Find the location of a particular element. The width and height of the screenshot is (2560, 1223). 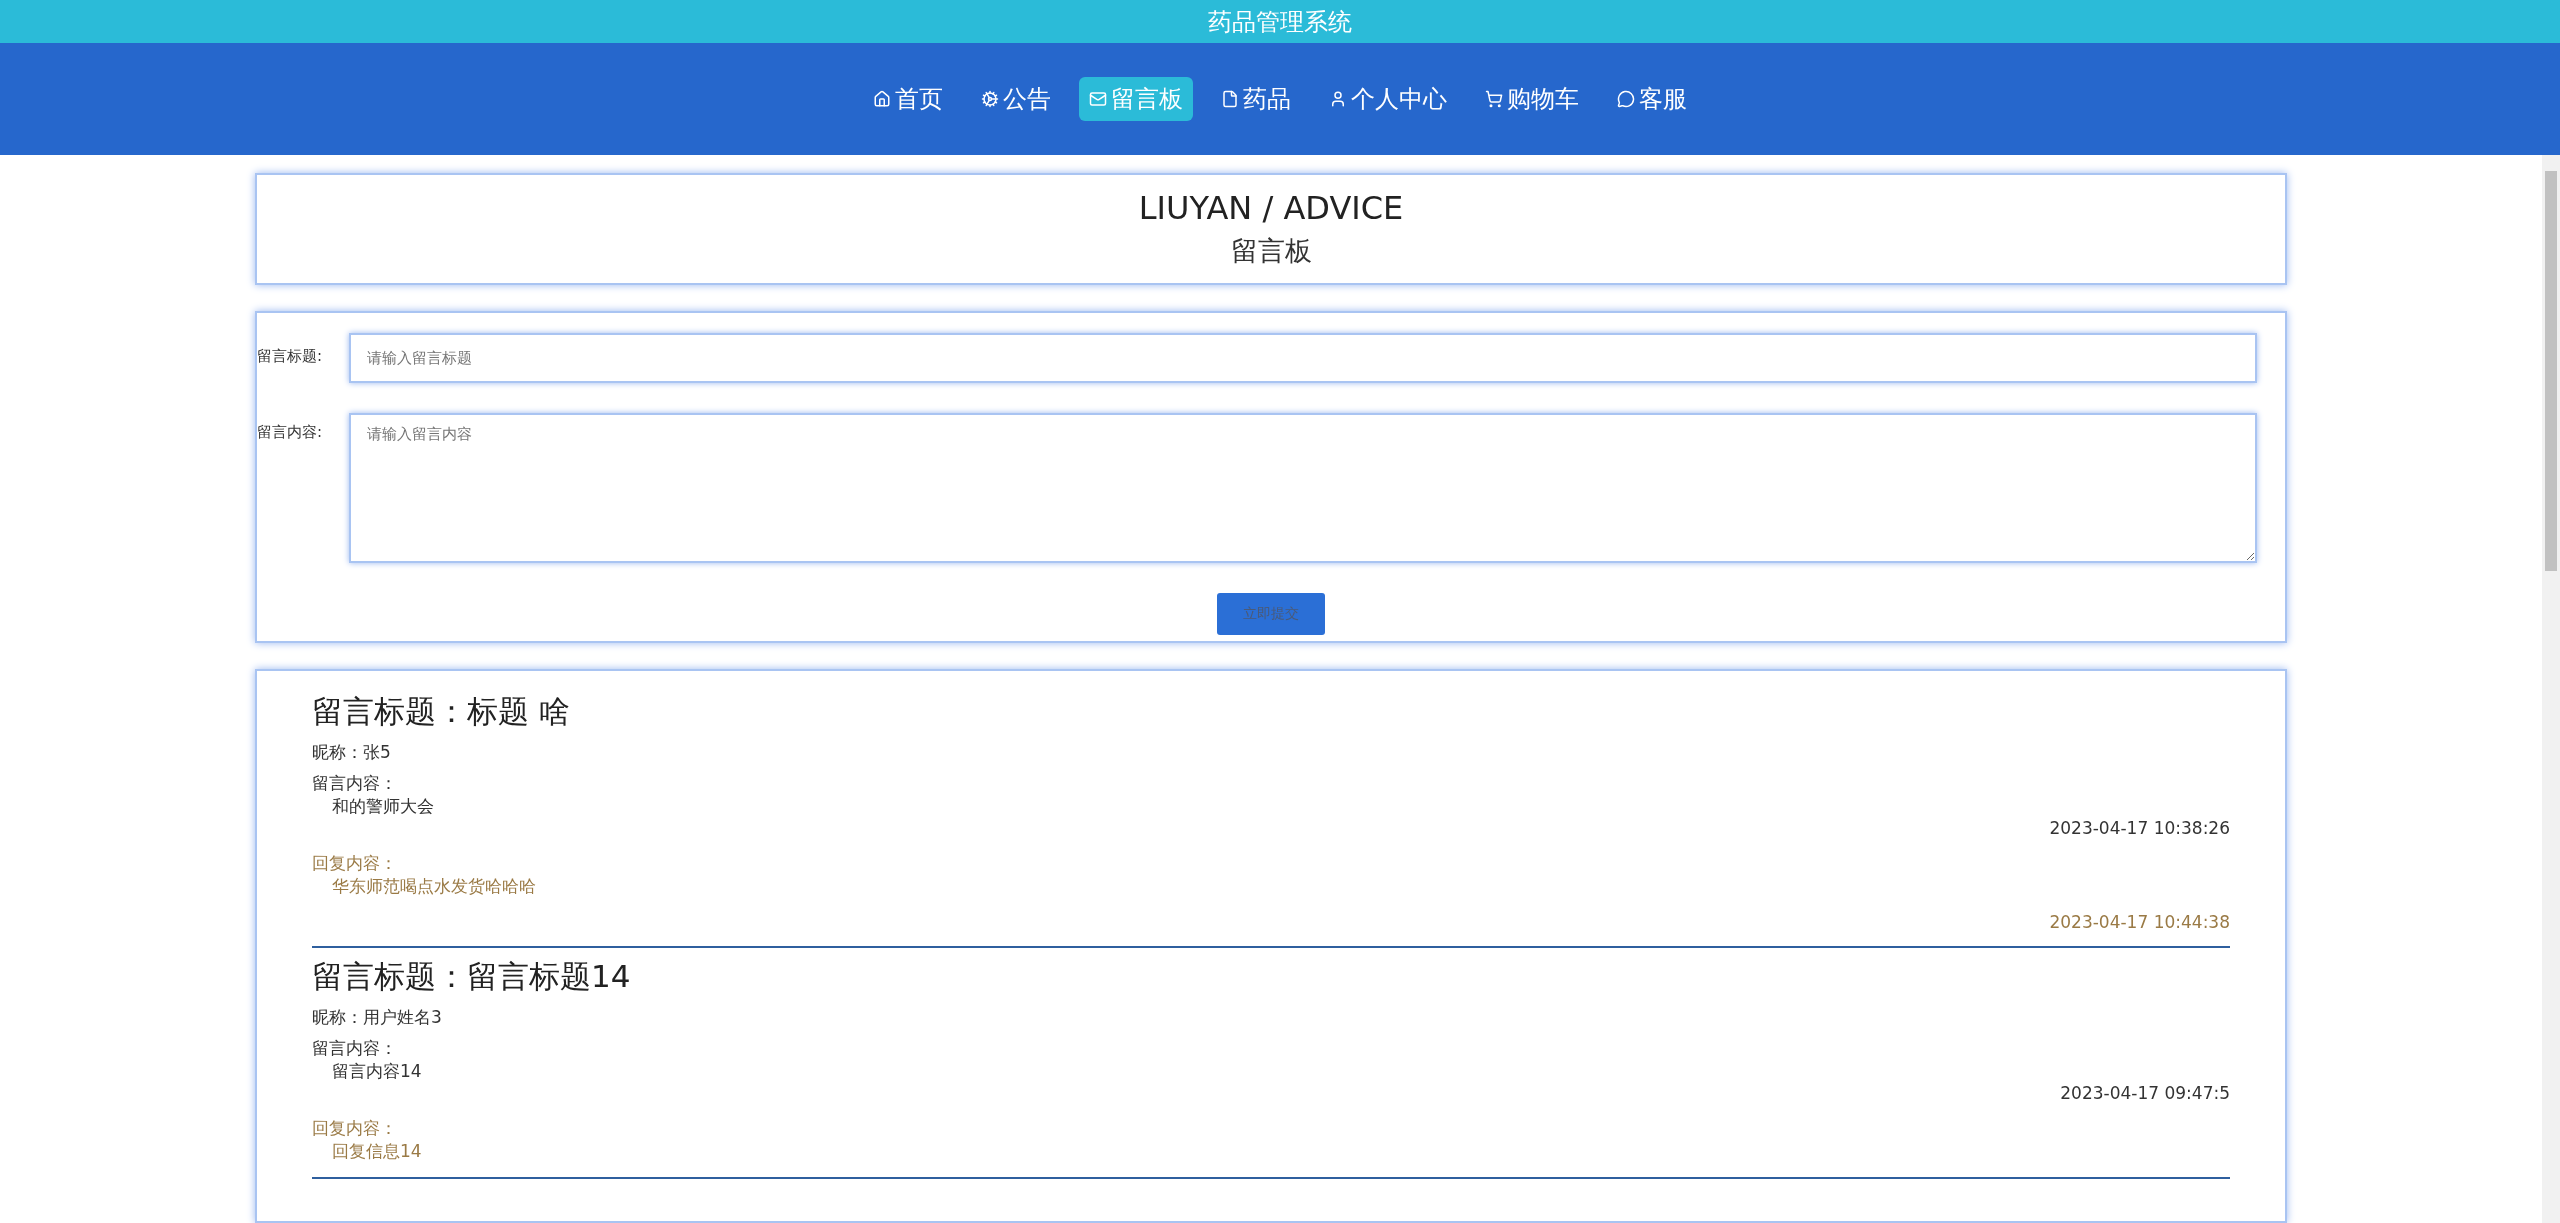

user-icon is located at coordinates (1338, 99).